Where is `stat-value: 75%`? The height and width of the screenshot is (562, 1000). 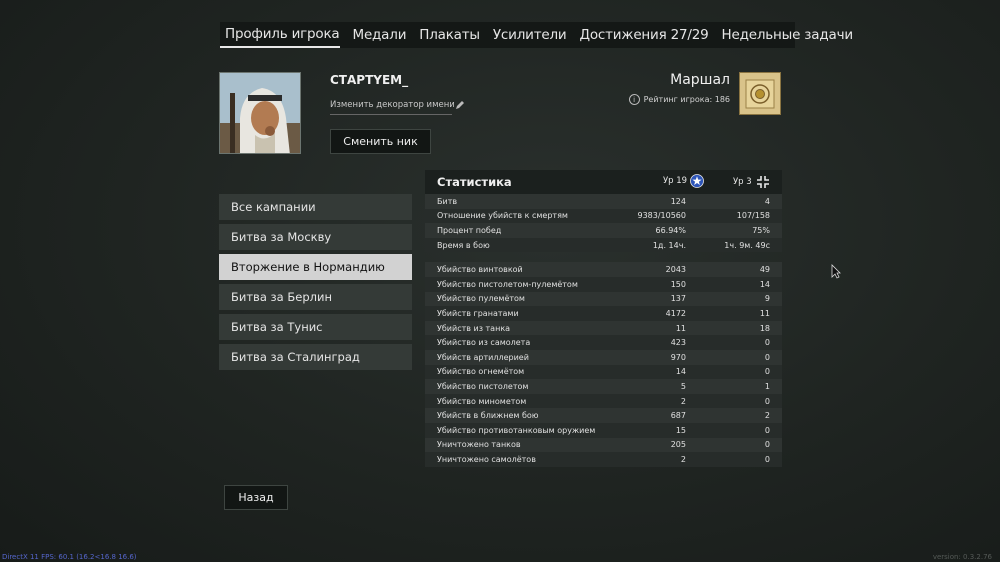 stat-value: 75% is located at coordinates (761, 230).